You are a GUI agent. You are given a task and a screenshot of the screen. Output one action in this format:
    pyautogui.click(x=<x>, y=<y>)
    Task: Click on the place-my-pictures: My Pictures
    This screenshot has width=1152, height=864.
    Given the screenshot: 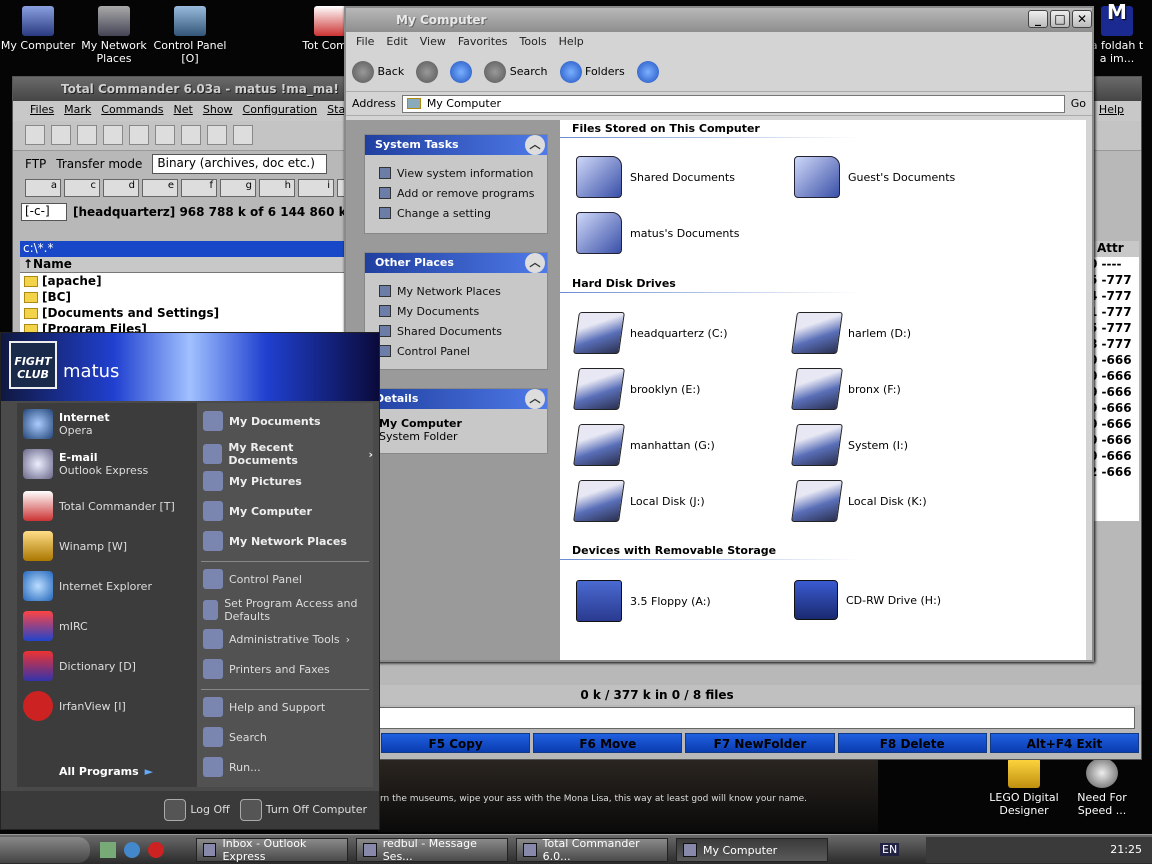 What is the action you would take?
    pyautogui.click(x=252, y=481)
    